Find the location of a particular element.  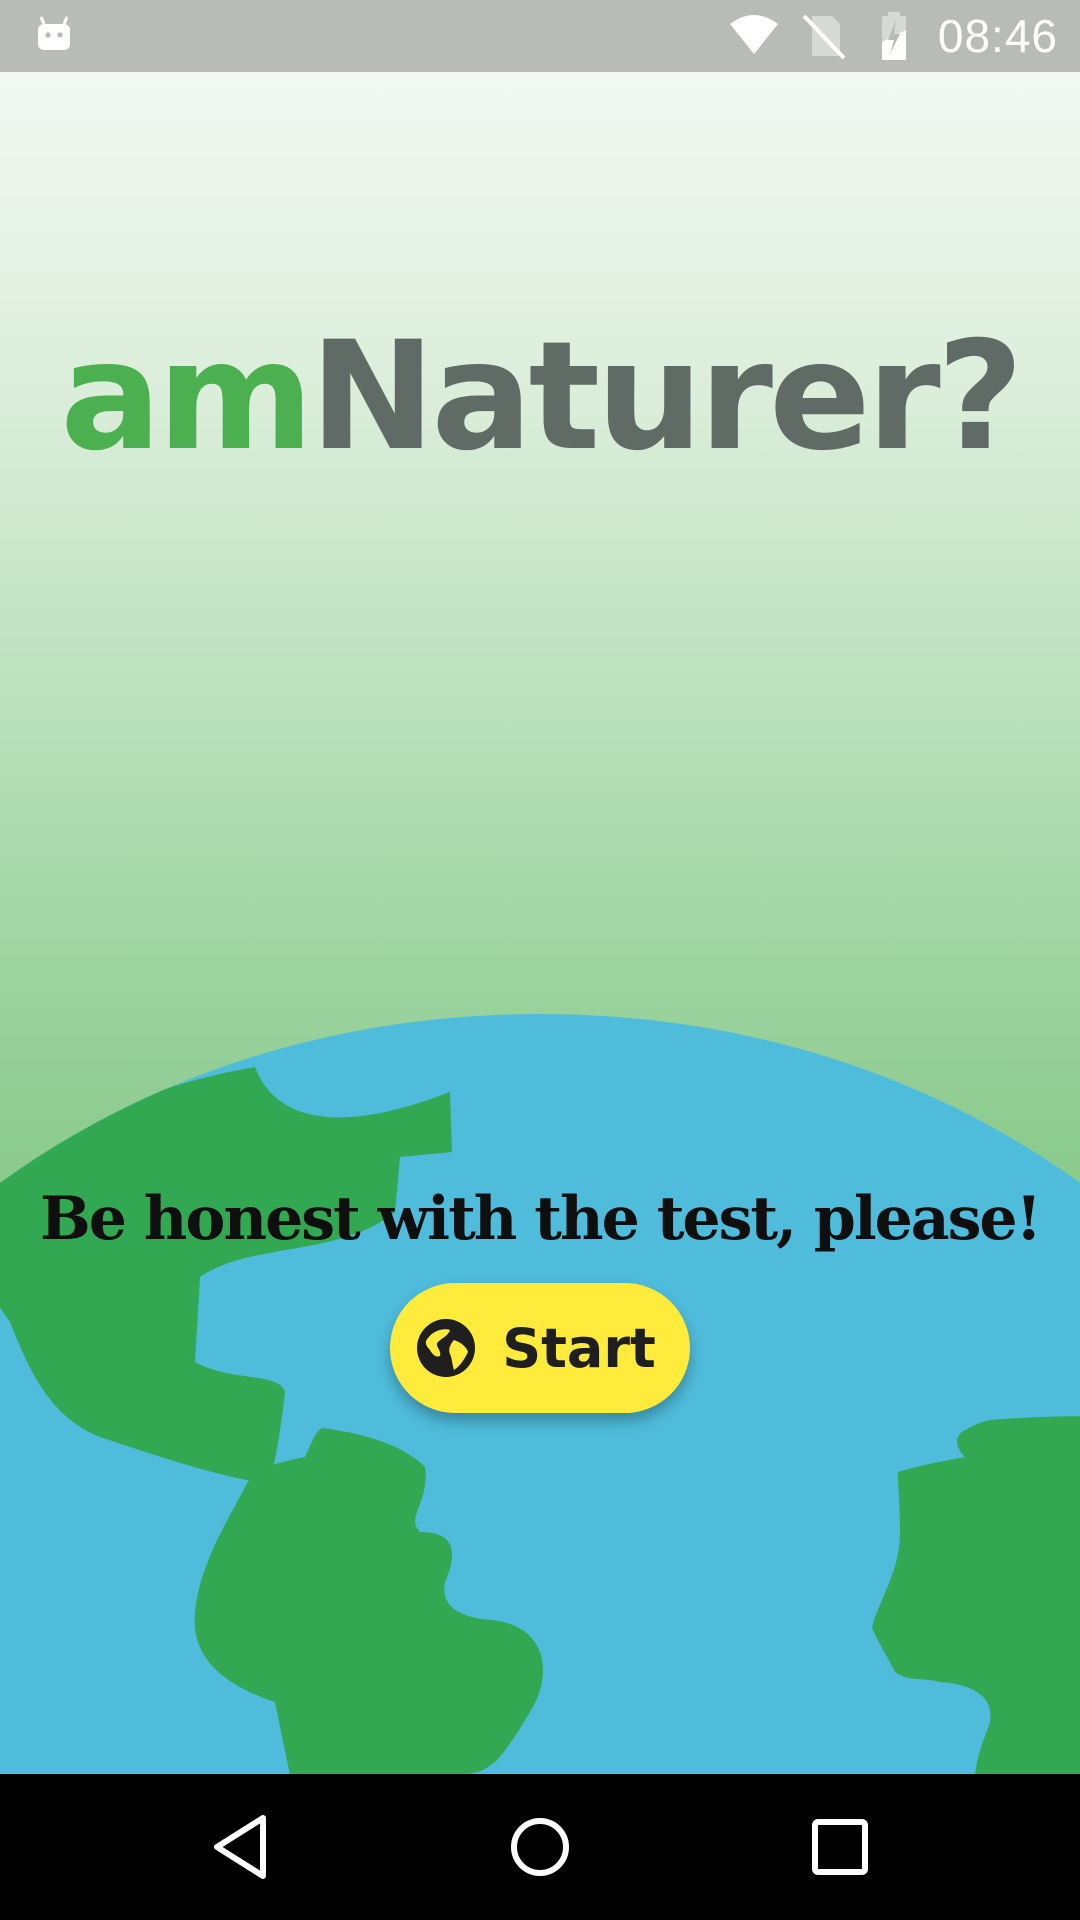

recents-icon is located at coordinates (840, 1847).